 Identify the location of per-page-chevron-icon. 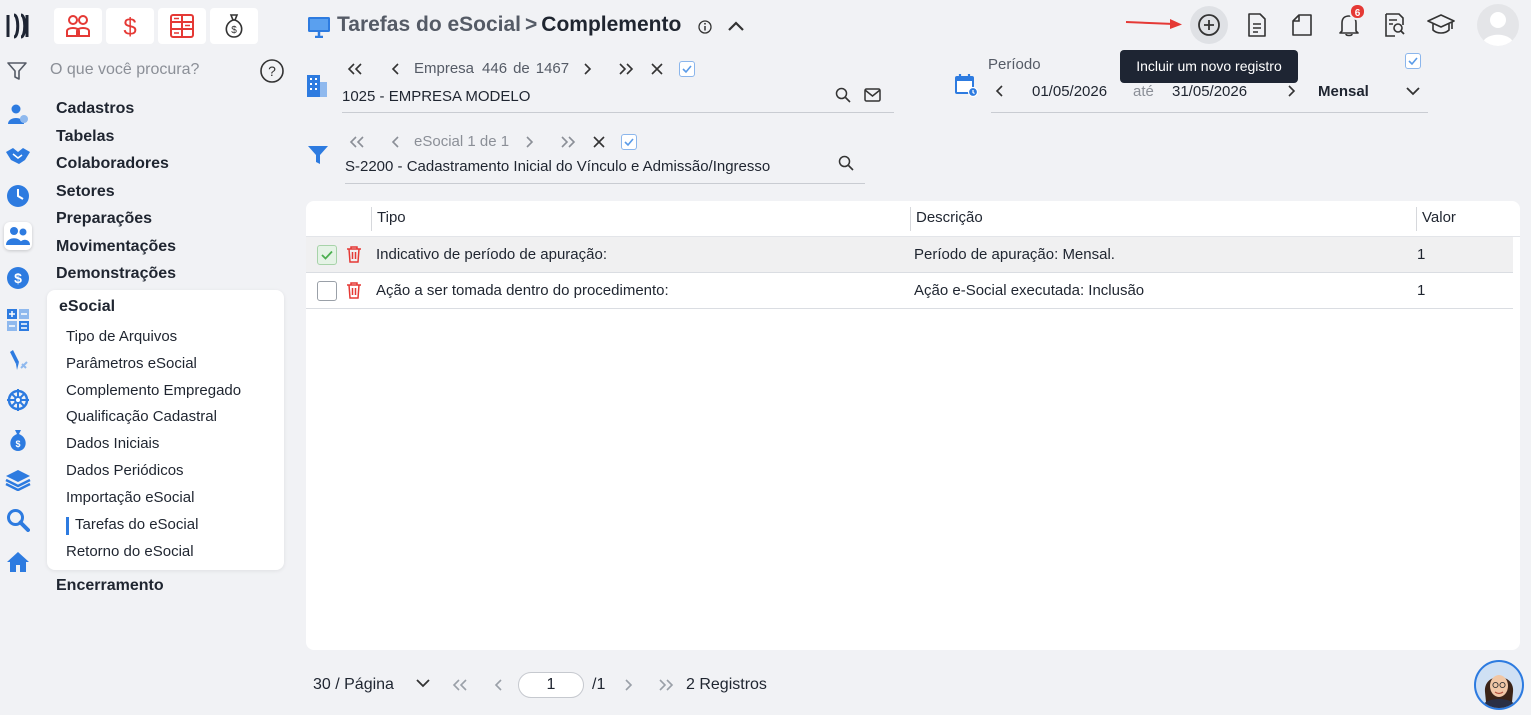
(423, 683).